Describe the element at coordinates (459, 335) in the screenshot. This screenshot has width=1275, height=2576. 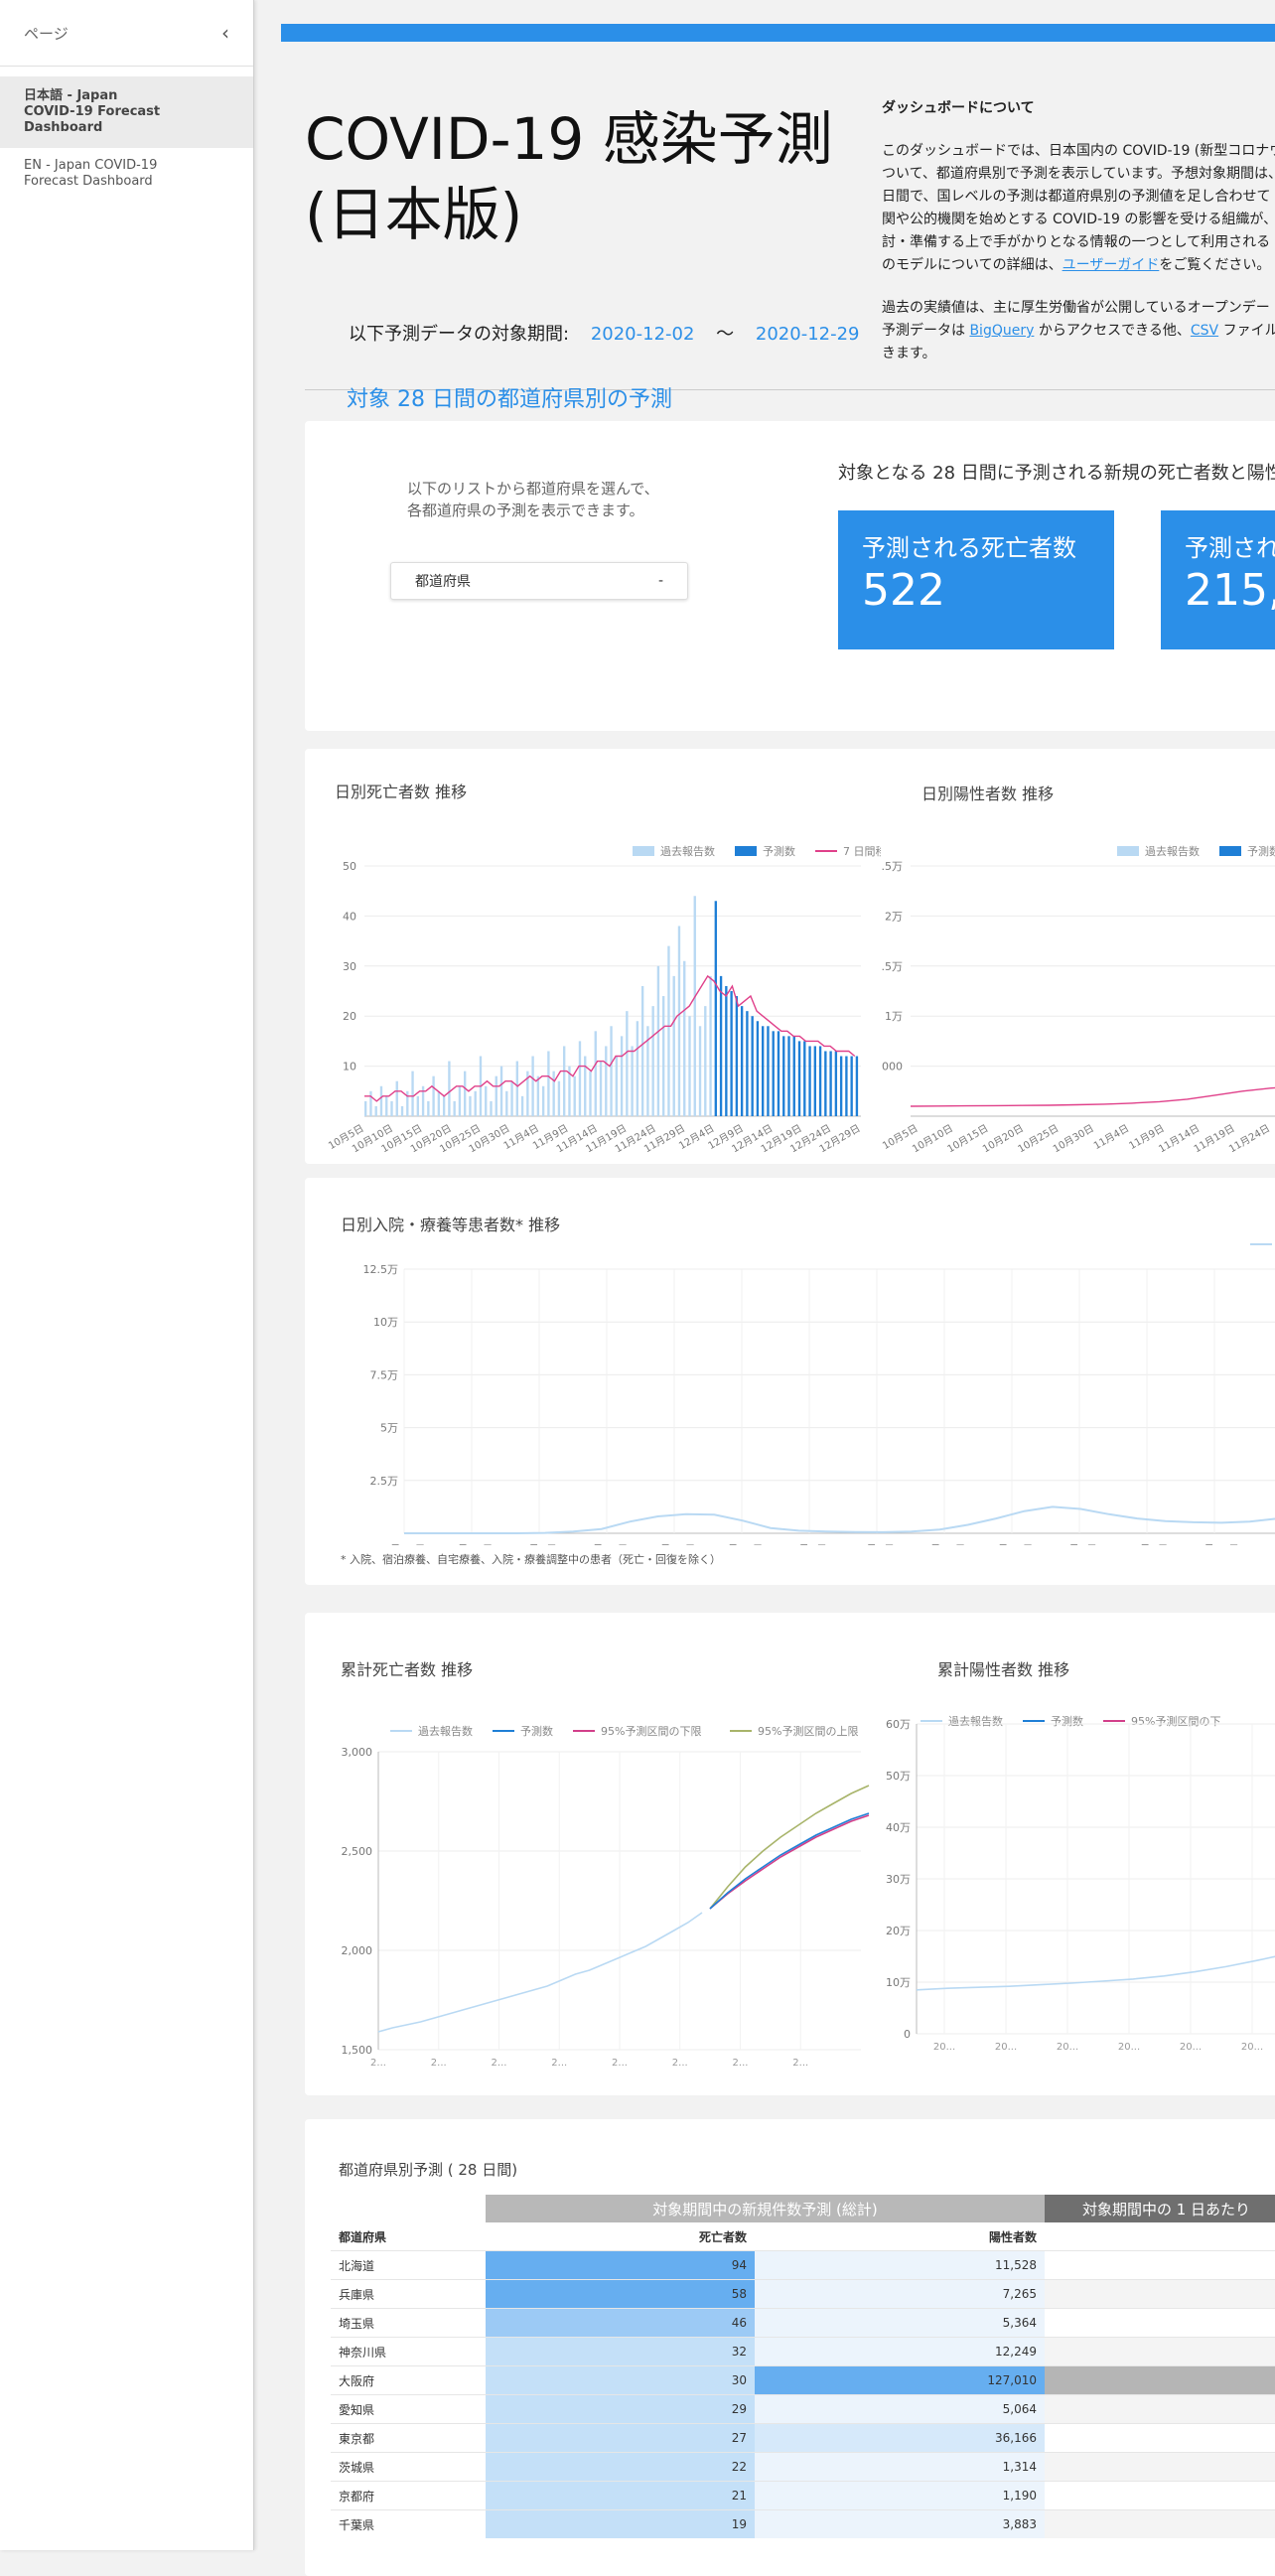
I see `period-label: 以下予測データの対象期間:` at that location.